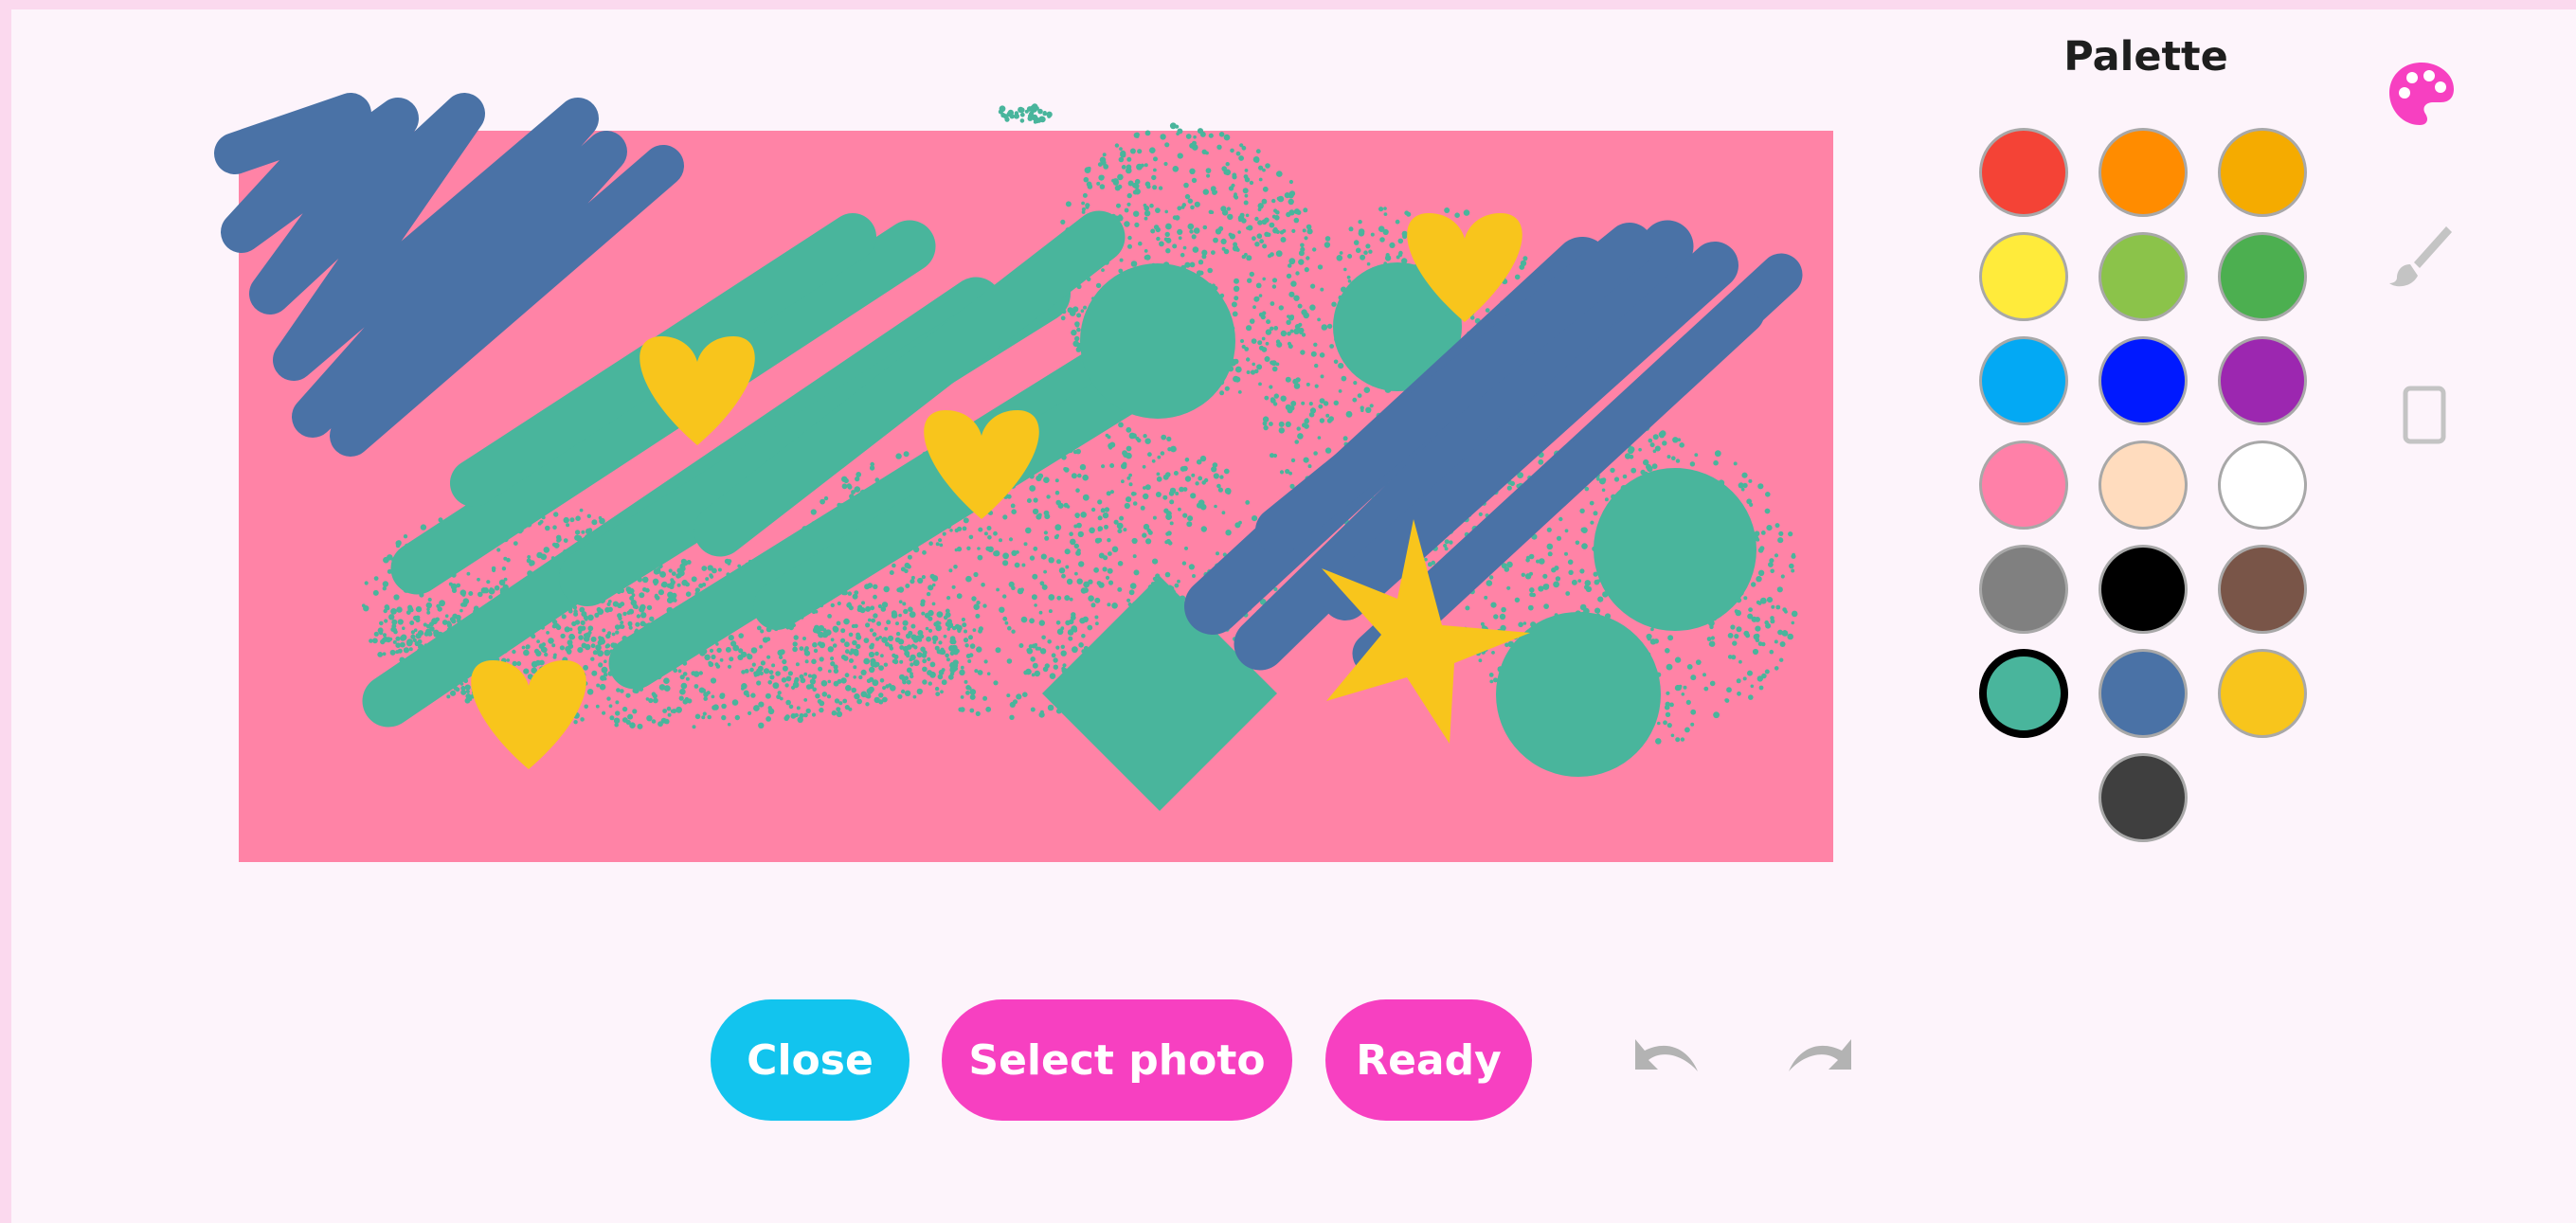 The height and width of the screenshot is (1223, 2576). I want to click on redo-icon, so click(1819, 1057).